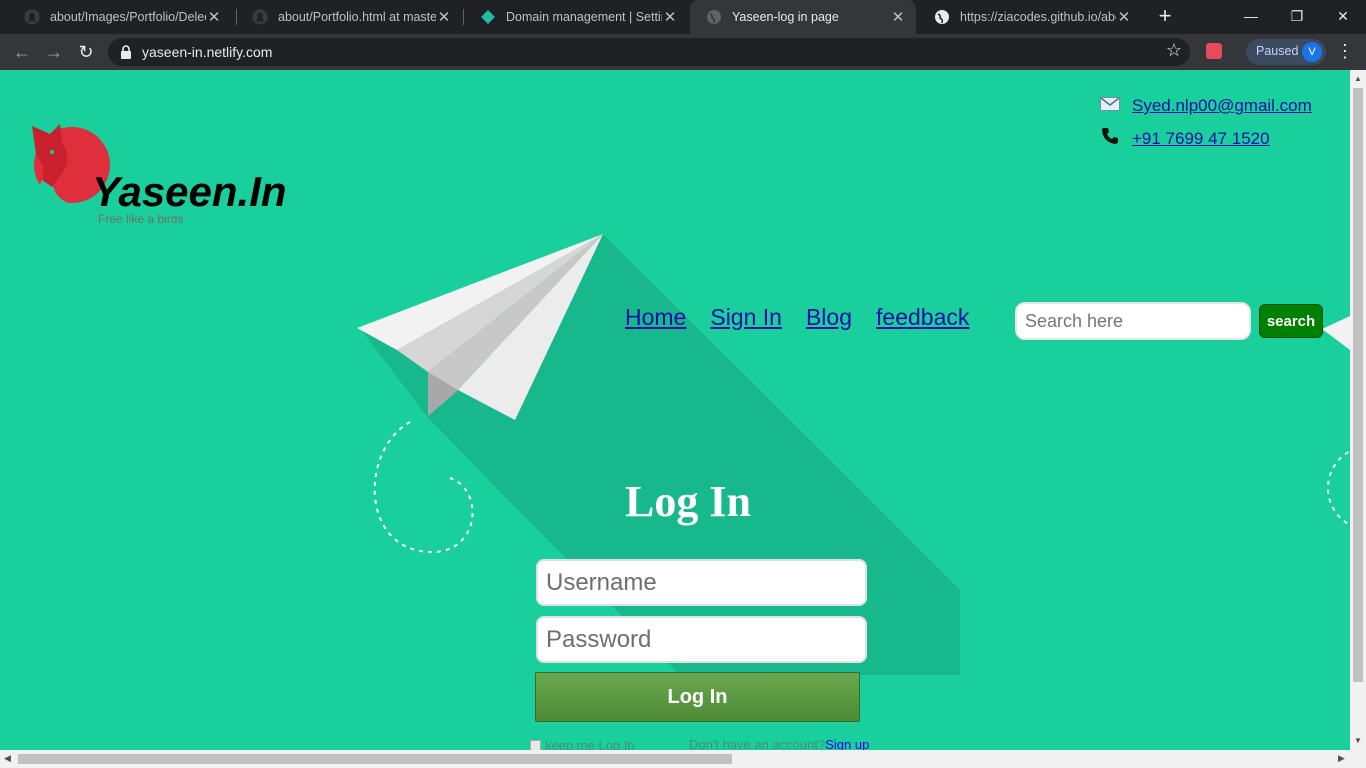  What do you see at coordinates (922, 317) in the screenshot?
I see `nav-feedback: feedback` at bounding box center [922, 317].